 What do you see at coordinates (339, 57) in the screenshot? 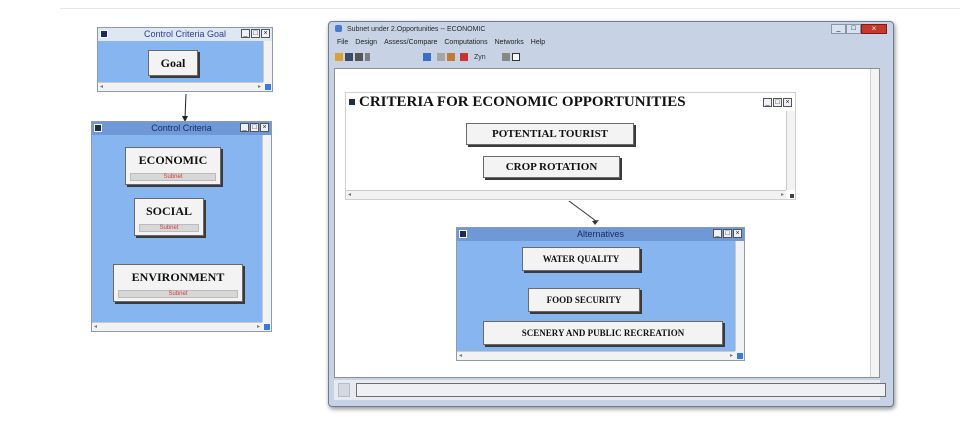
I see `open-icon` at bounding box center [339, 57].